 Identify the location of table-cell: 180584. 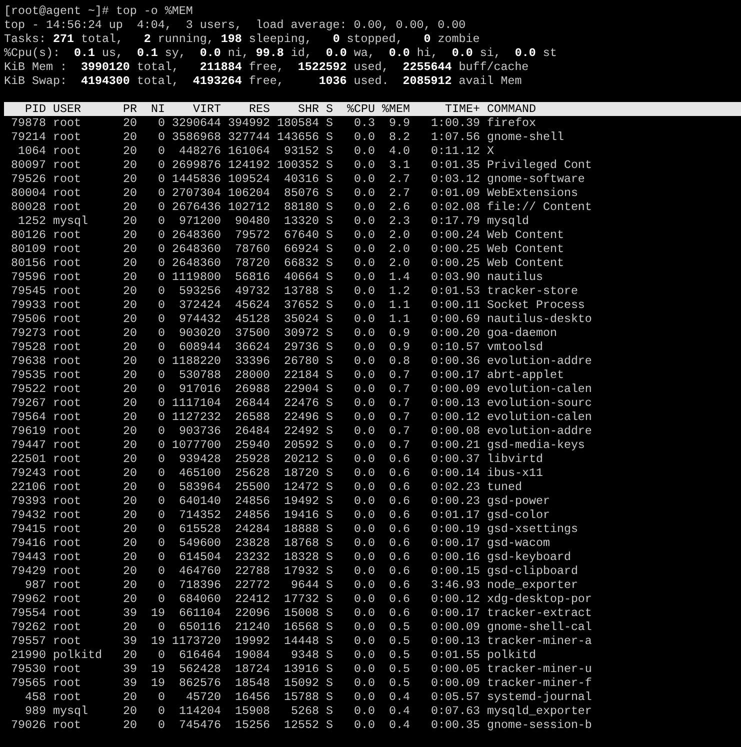
(298, 123).